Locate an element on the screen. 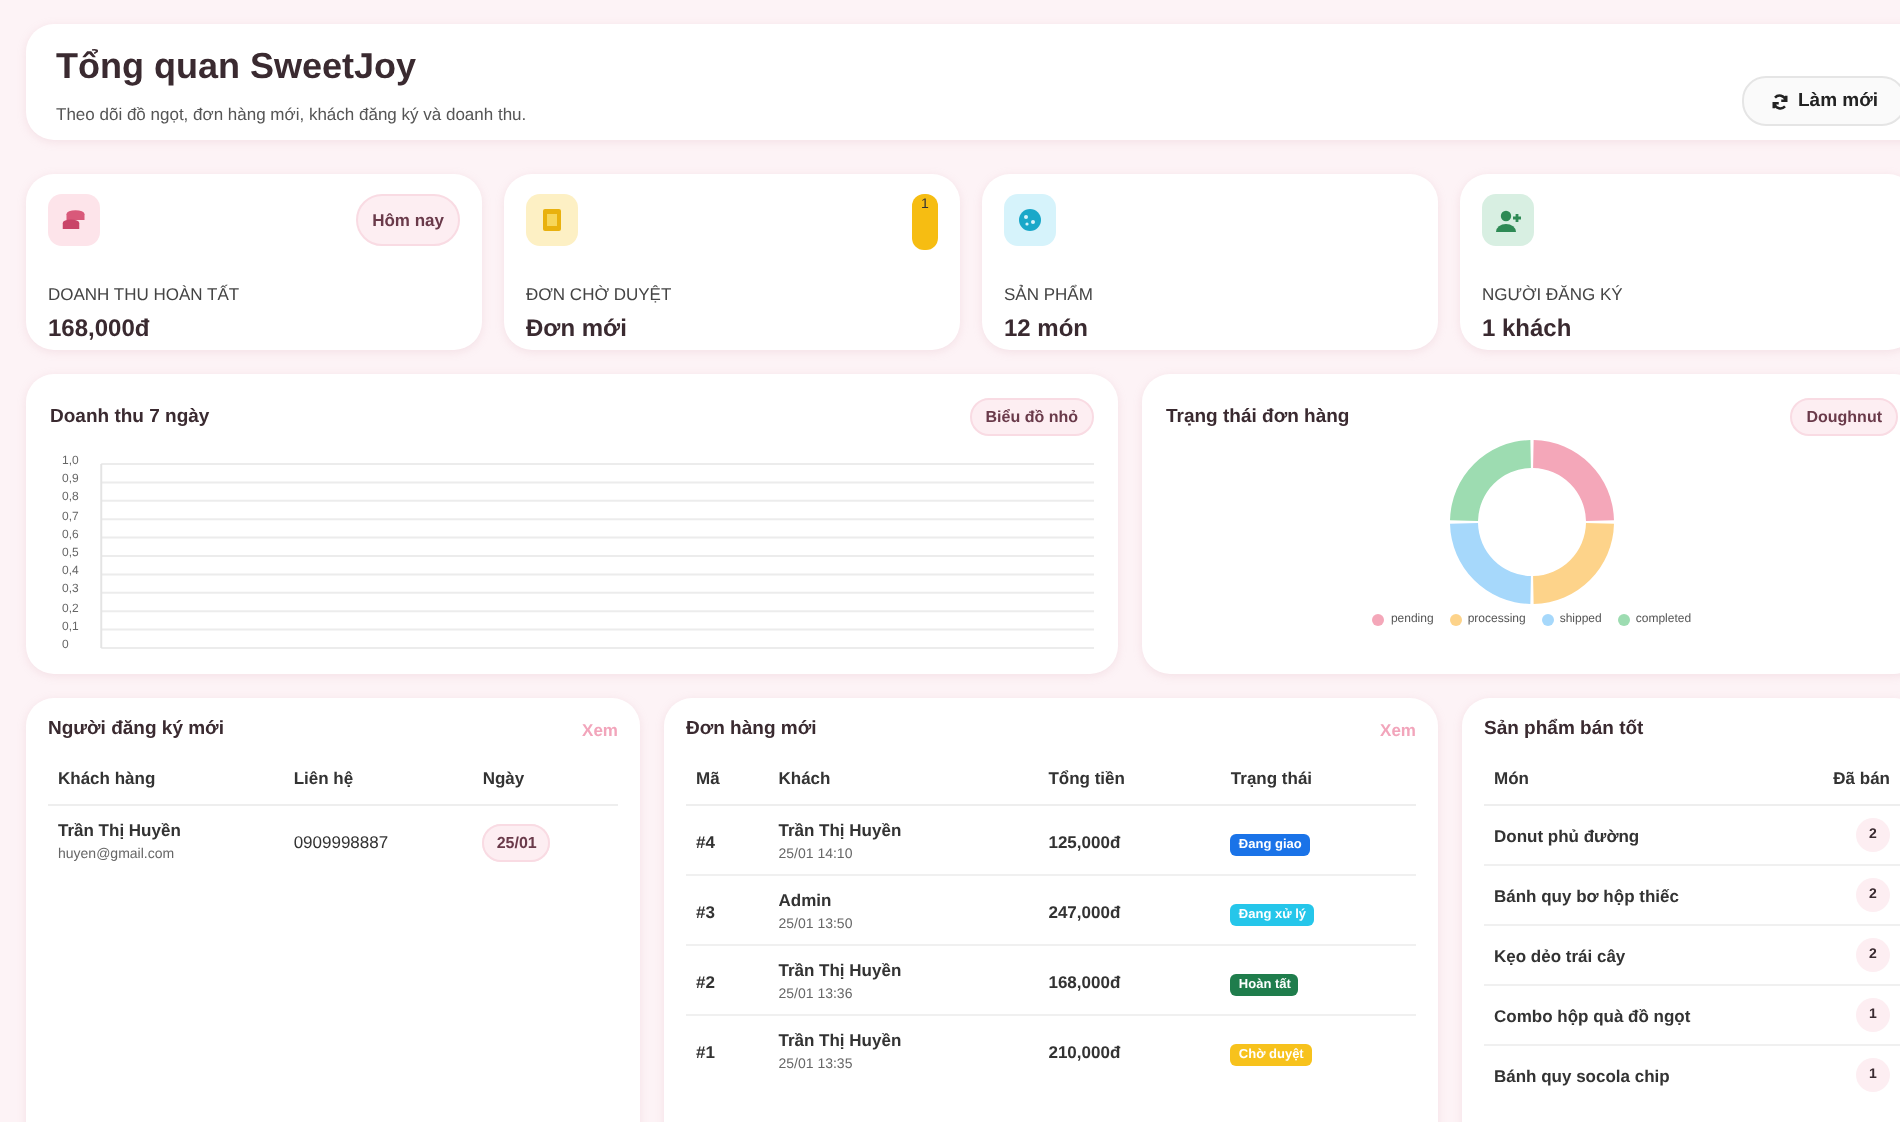  chart-badge: Doughnut is located at coordinates (1844, 417).